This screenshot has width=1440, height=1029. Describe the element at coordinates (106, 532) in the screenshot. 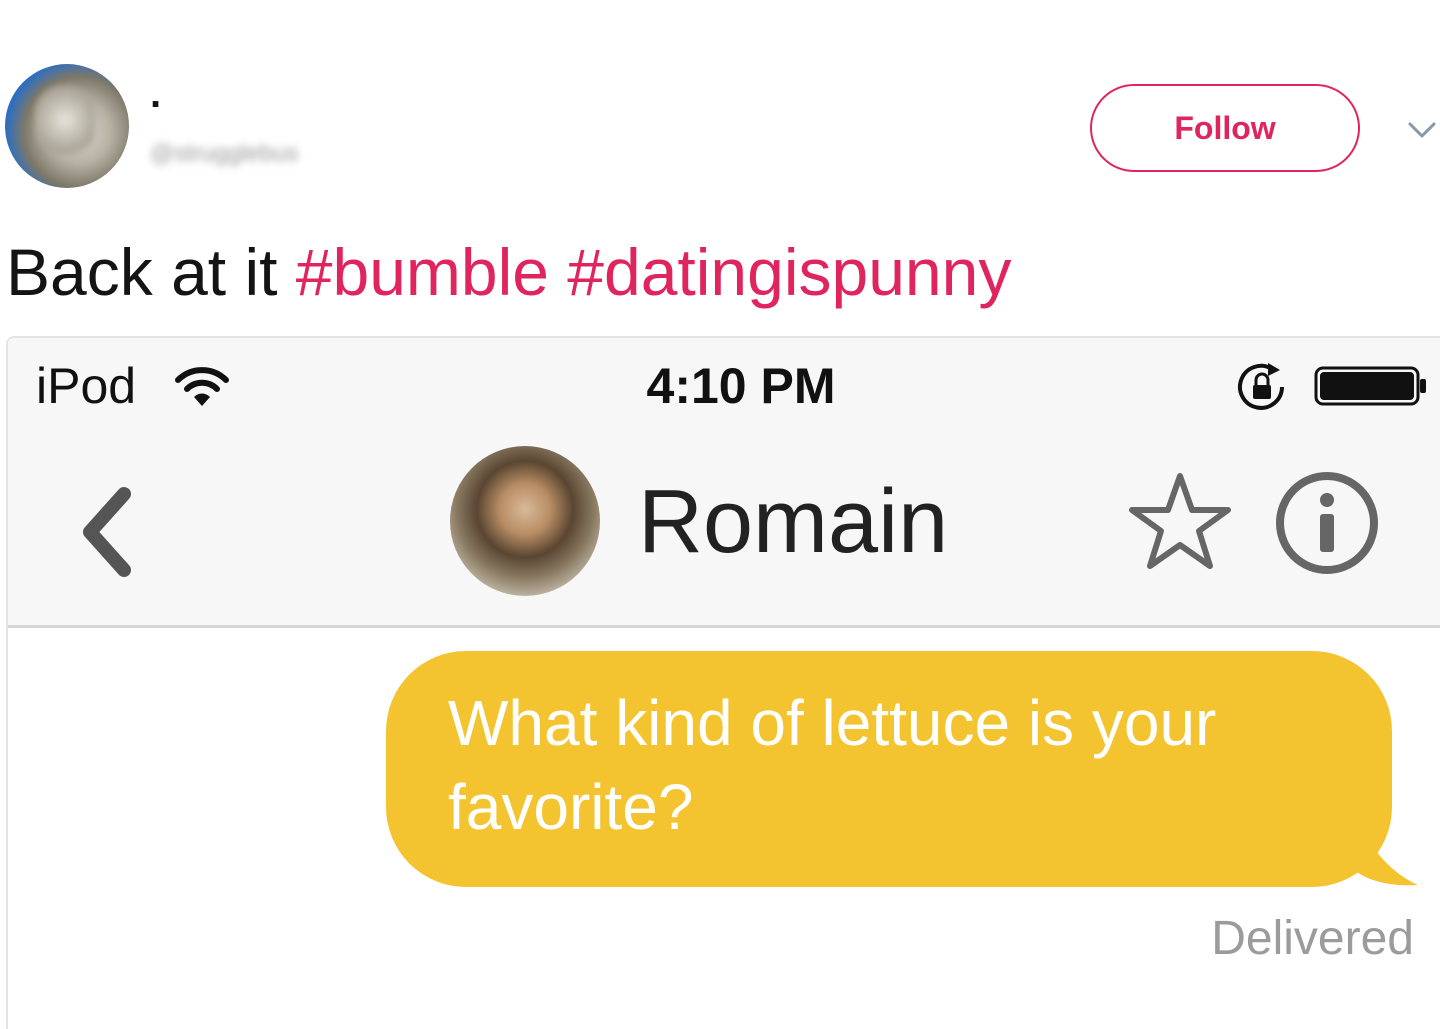

I see `back-chevron-icon` at that location.